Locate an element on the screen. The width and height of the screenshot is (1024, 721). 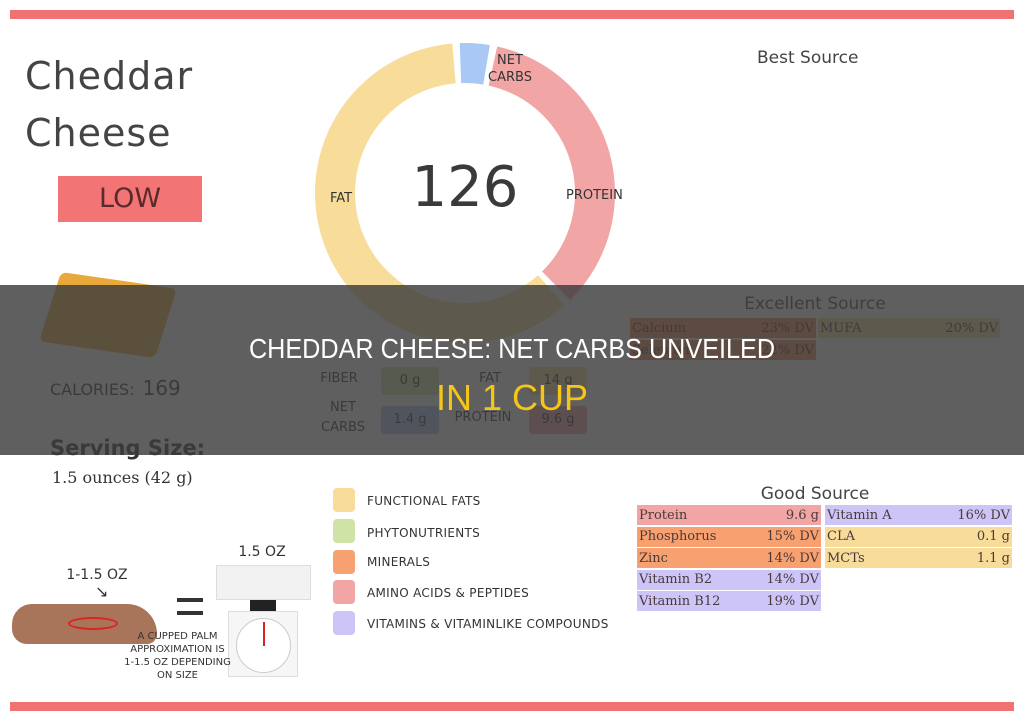
good-source-title: Good Source is located at coordinates (815, 494).